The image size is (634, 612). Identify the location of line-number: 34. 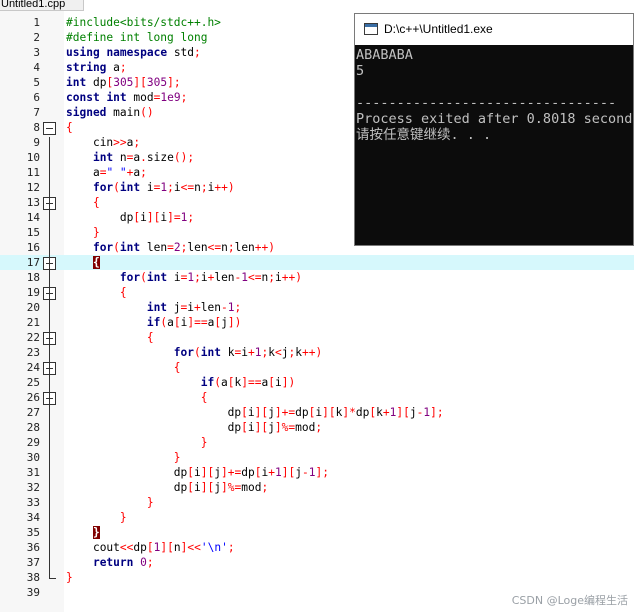
(33, 517).